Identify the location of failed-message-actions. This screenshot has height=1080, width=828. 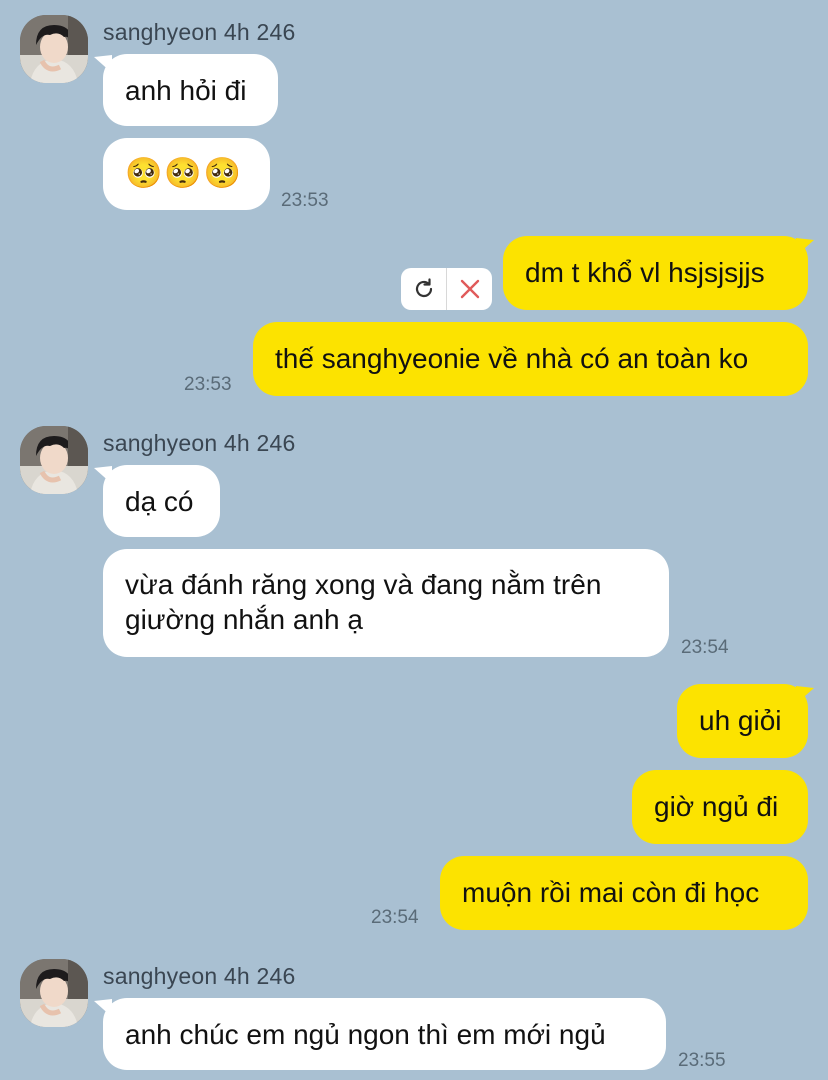
(446, 289).